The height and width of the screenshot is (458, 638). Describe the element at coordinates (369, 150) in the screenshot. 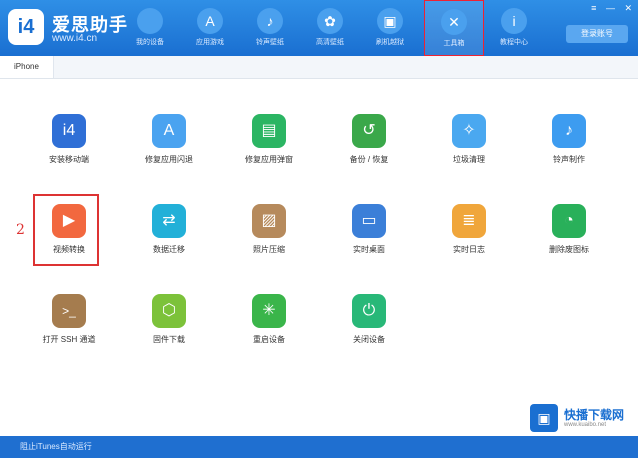

I see `tool-backup-restore: ↺ 备份 / 恢复` at that location.